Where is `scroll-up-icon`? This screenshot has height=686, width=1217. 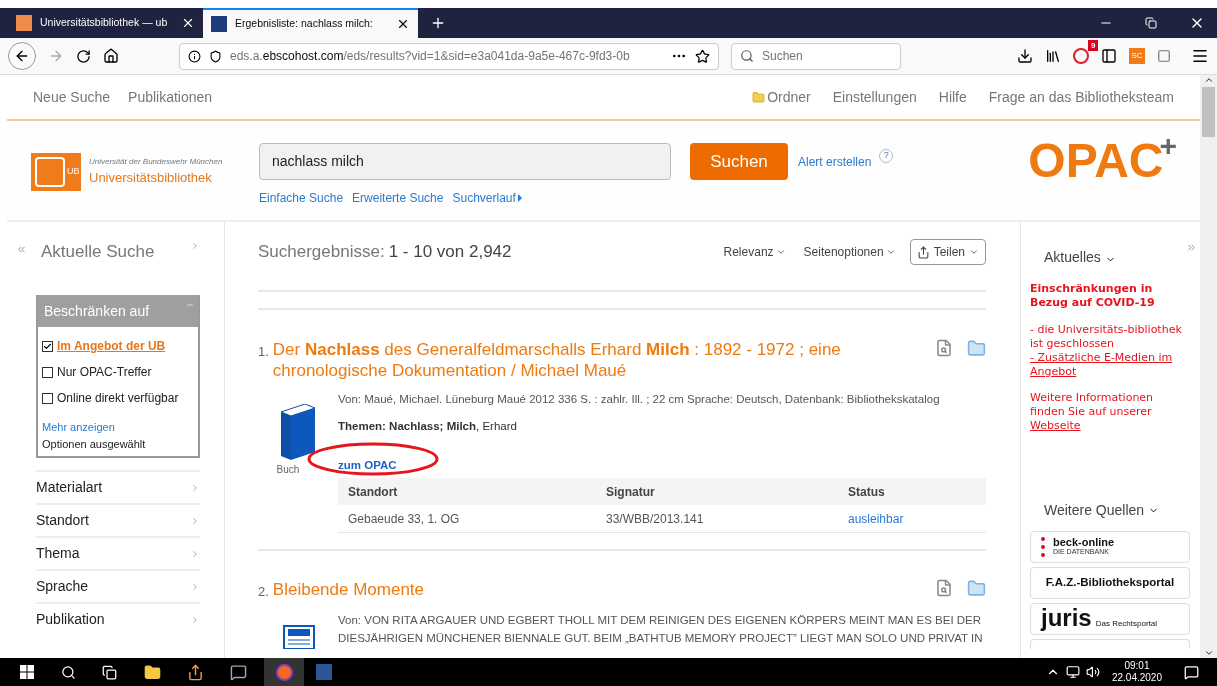
scroll-up-icon is located at coordinates (1208, 80).